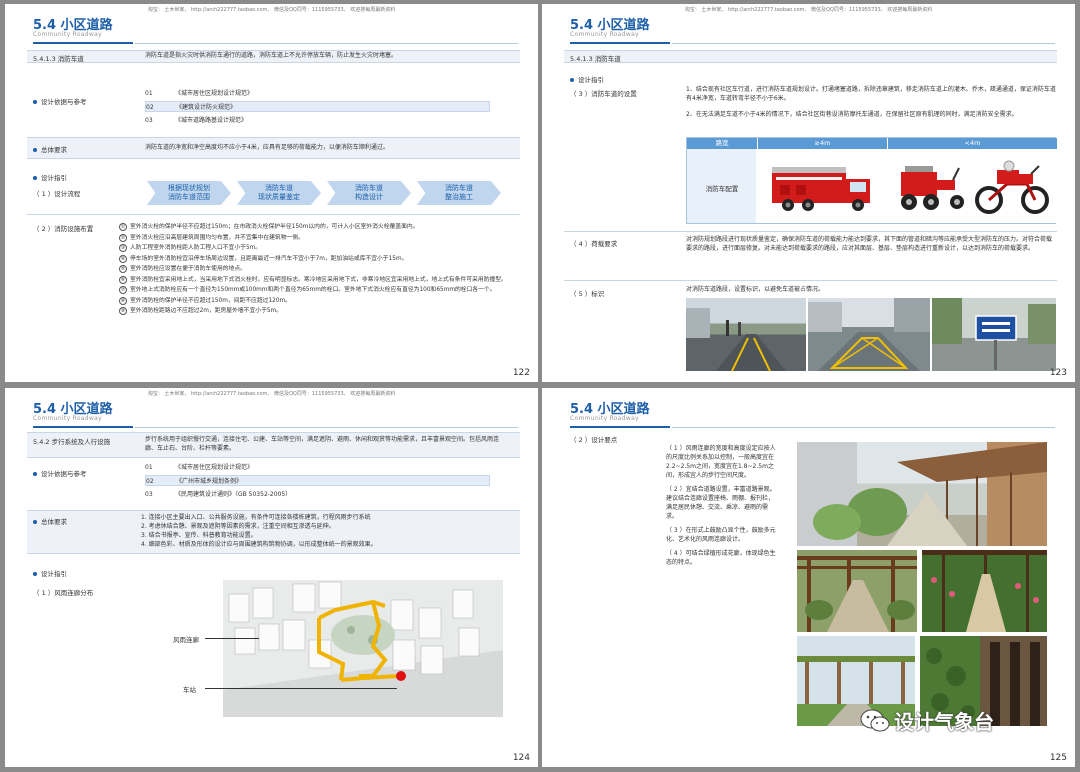  What do you see at coordinates (1058, 758) in the screenshot?
I see `page-number: 125` at bounding box center [1058, 758].